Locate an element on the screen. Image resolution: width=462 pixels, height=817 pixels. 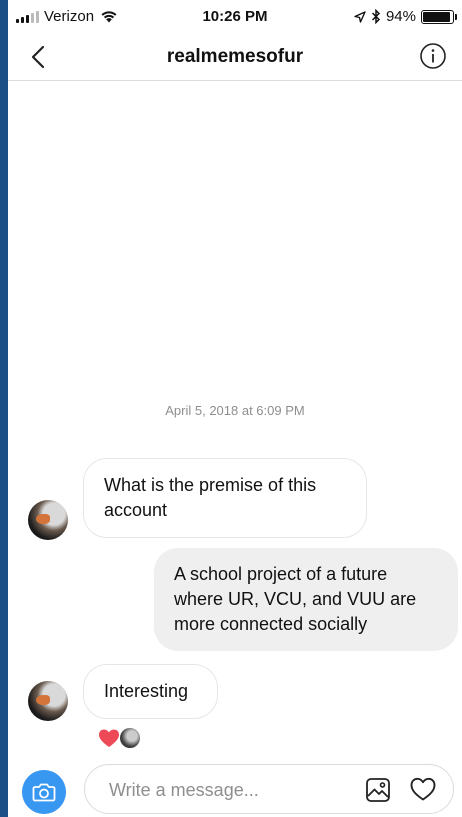
message-timestamp: April 5, 2018 at 6:09 PM is located at coordinates (235, 410).